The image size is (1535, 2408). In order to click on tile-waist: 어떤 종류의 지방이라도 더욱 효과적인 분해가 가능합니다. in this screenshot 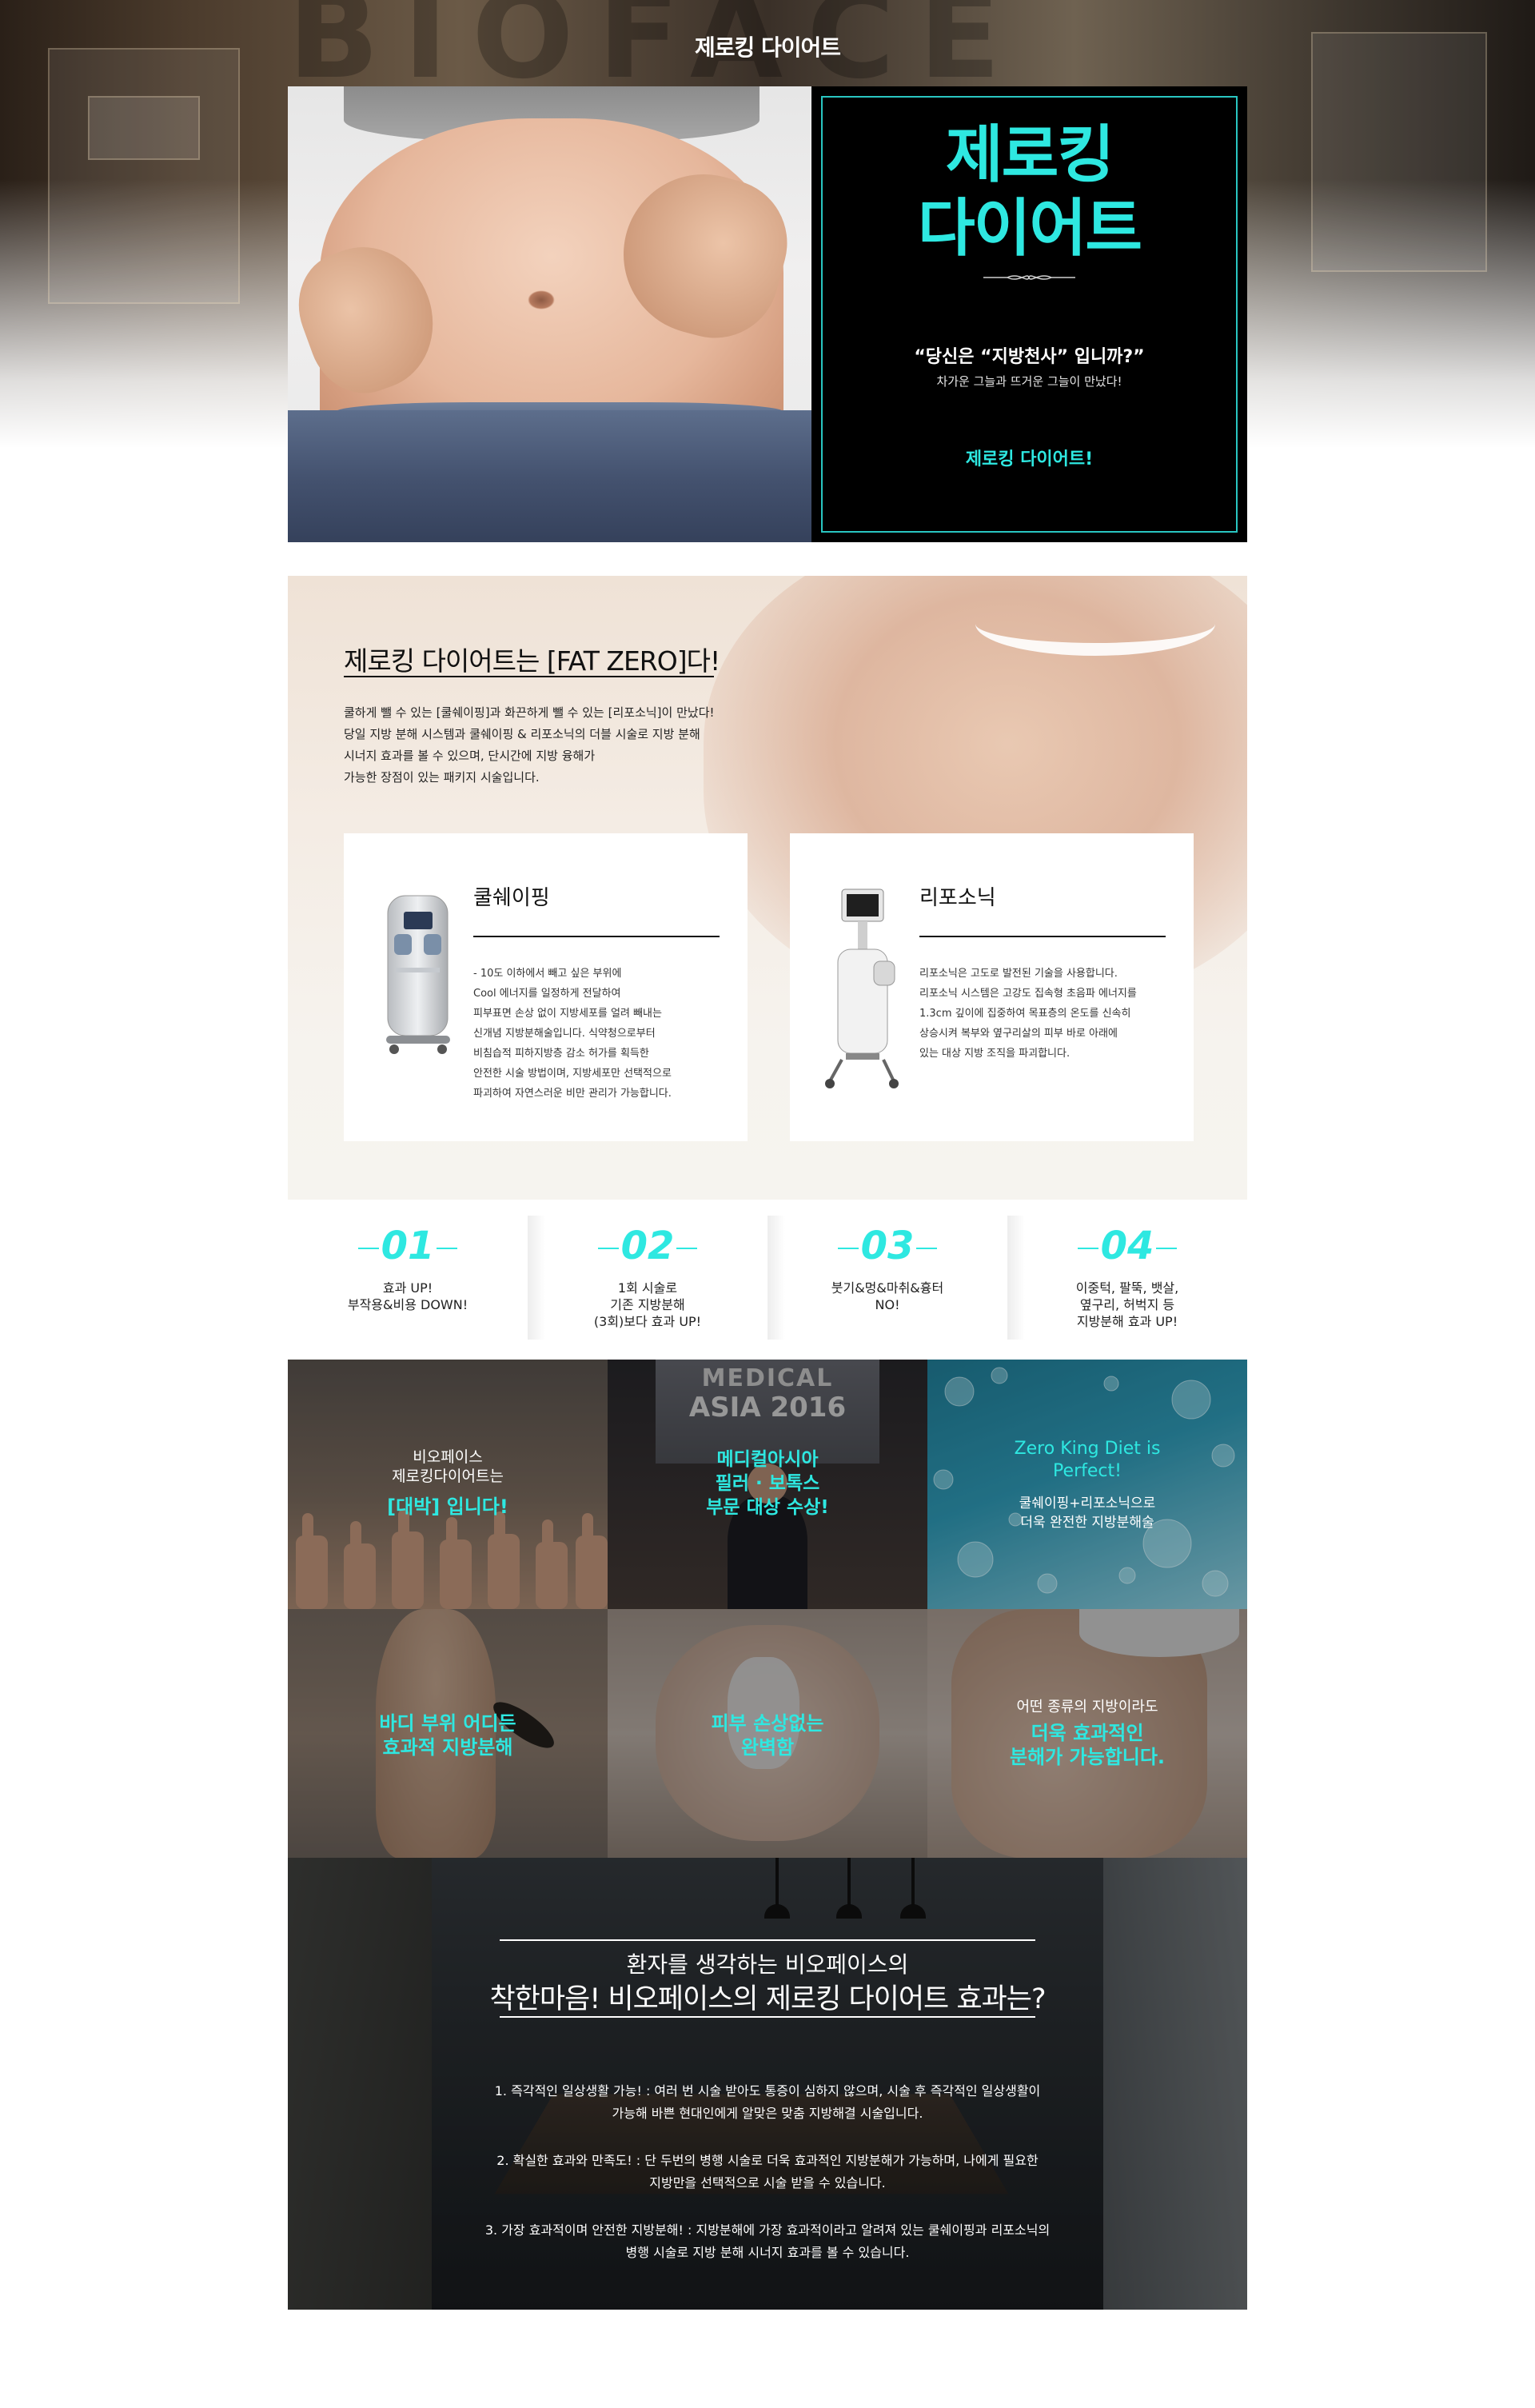, I will do `click(1087, 1734)`.